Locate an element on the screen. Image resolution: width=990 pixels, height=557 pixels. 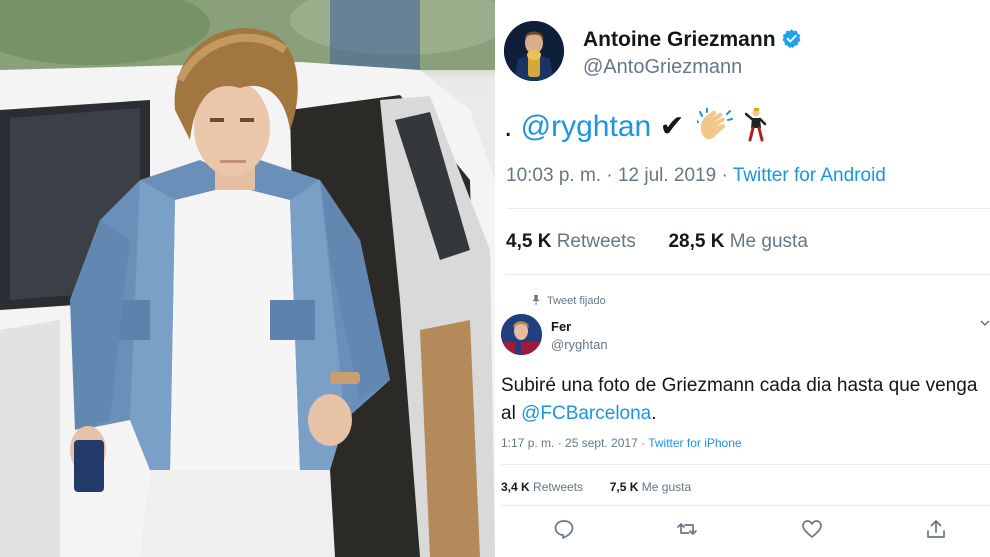
retweets-label: Retweets is located at coordinates (596, 241).